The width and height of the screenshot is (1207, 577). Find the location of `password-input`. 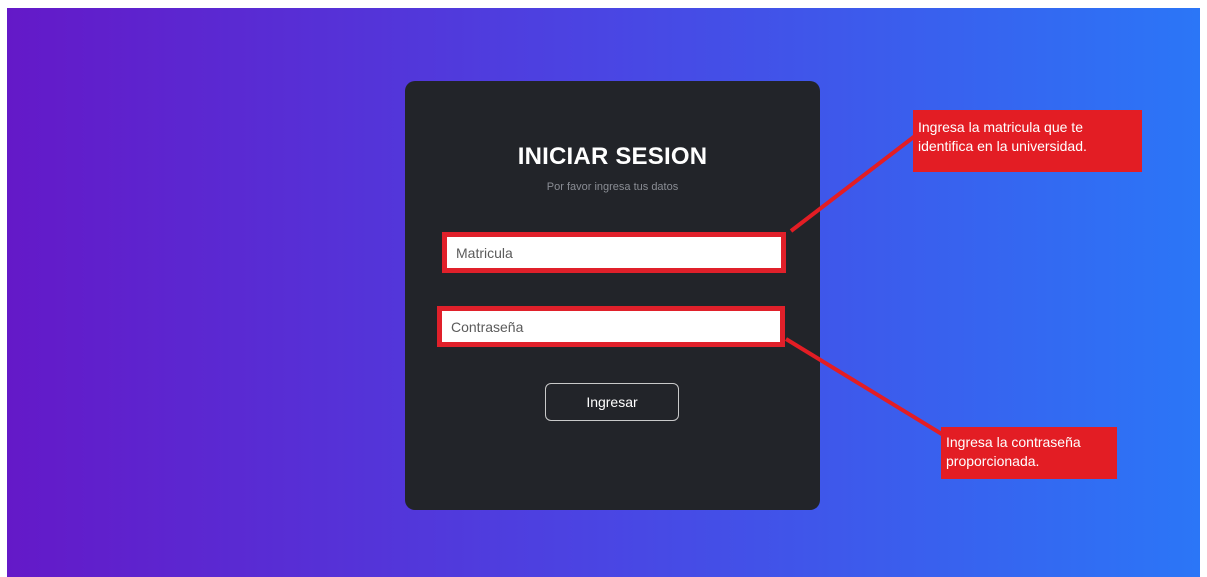

password-input is located at coordinates (611, 326).